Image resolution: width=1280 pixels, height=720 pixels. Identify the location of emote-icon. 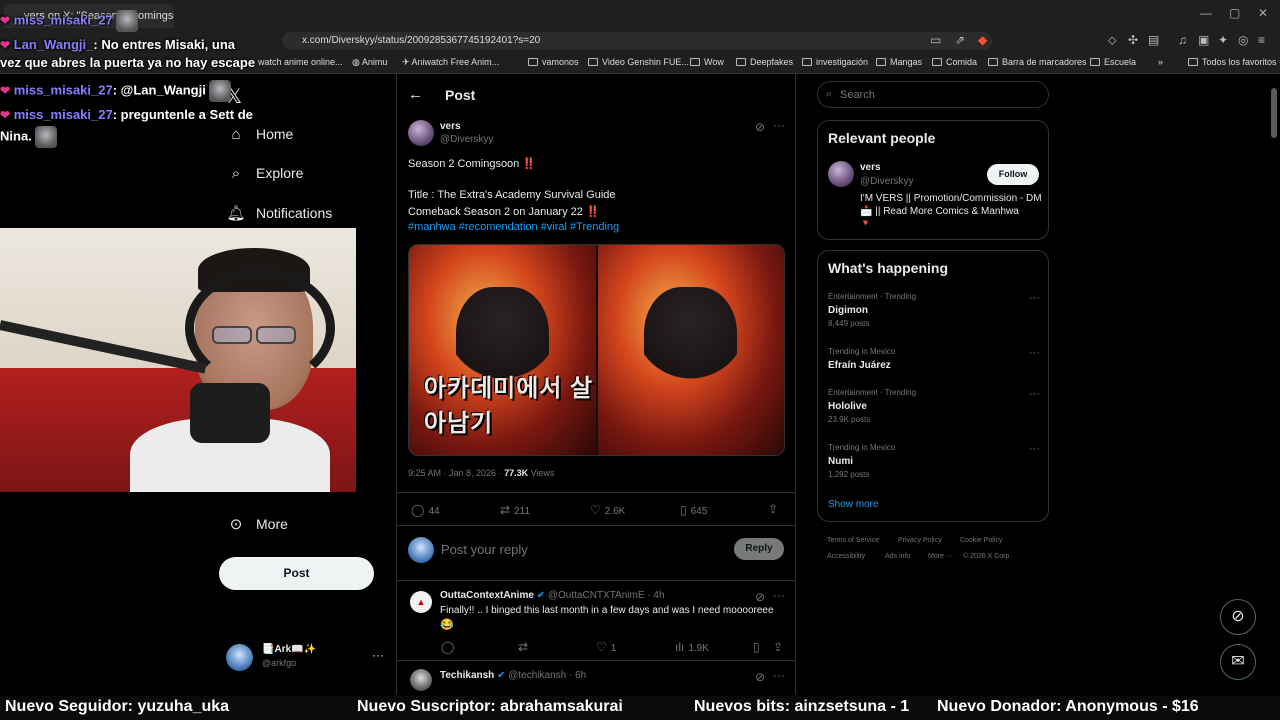
(46, 137).